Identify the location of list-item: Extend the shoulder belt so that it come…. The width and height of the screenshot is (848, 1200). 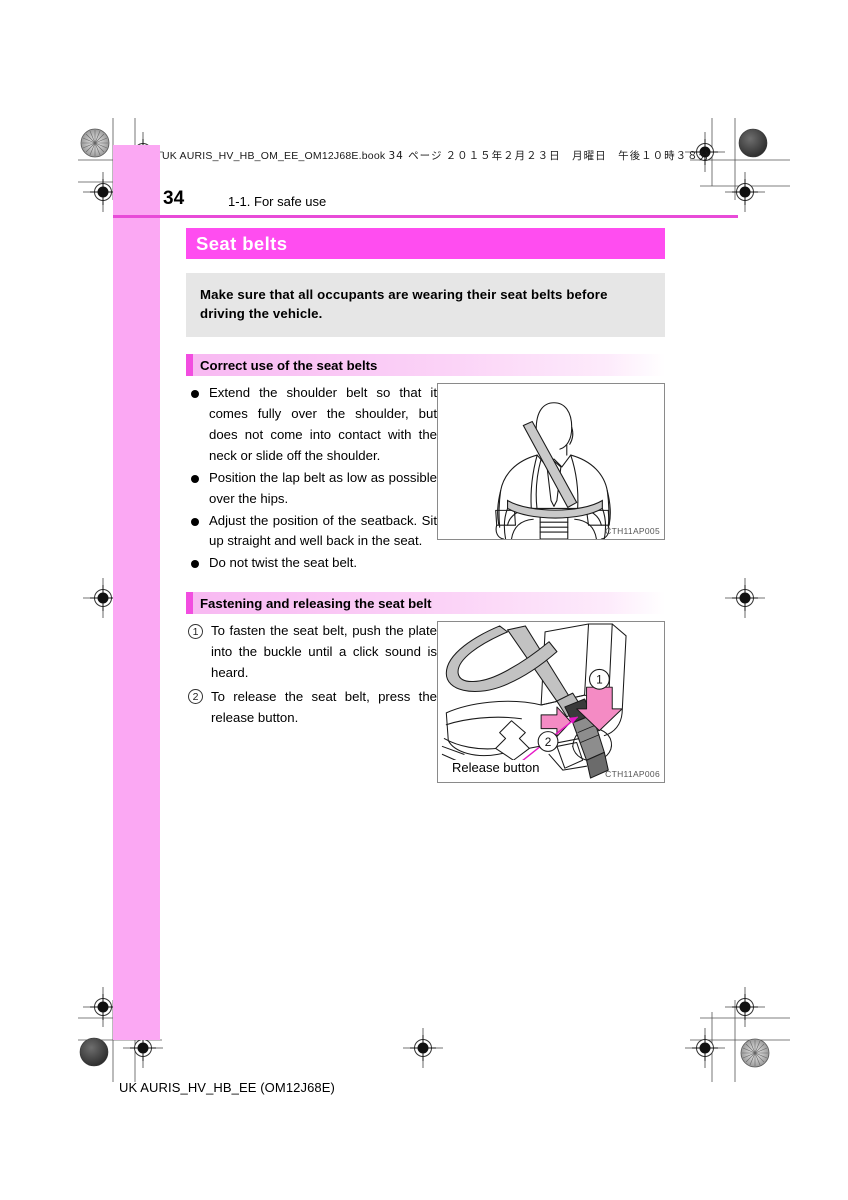
(311, 424).